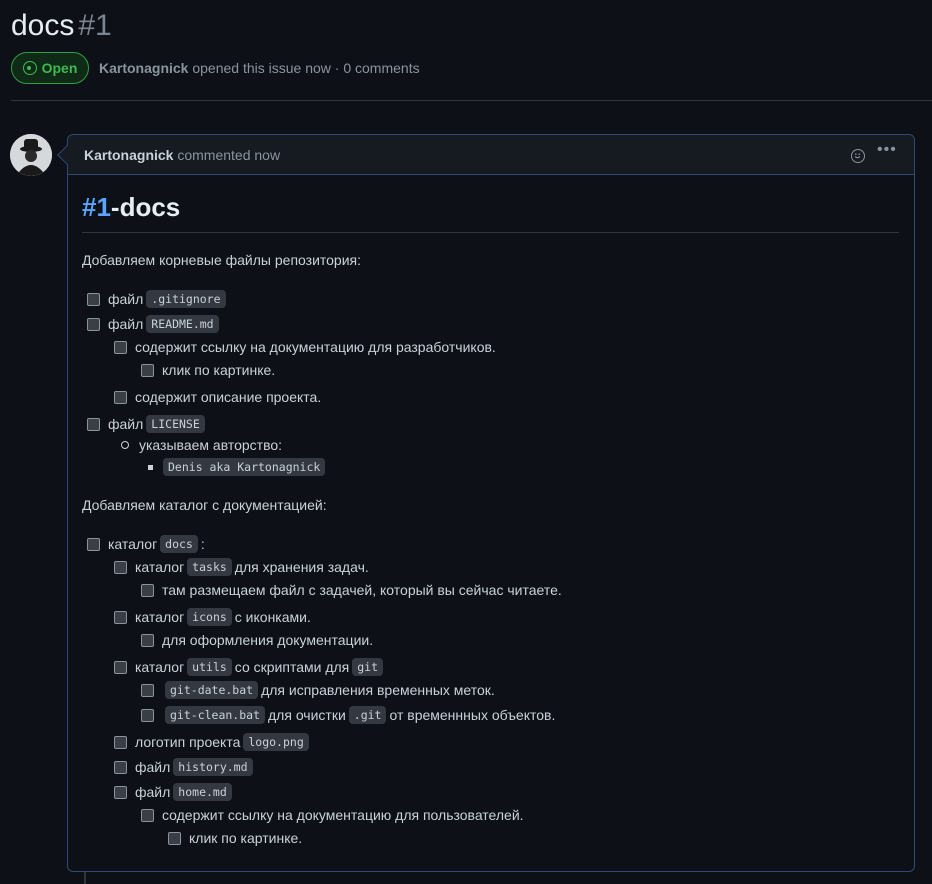 The width and height of the screenshot is (932, 884). Describe the element at coordinates (212, 690) in the screenshot. I see `inline-code: git-date.bat` at that location.